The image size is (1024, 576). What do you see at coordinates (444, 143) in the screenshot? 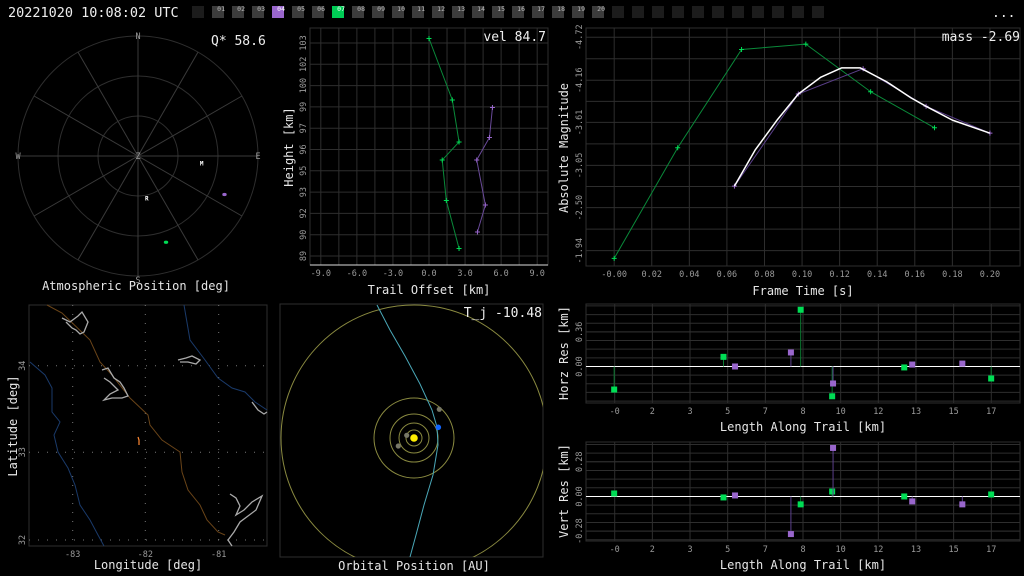
I see `trail-series-line` at bounding box center [444, 143].